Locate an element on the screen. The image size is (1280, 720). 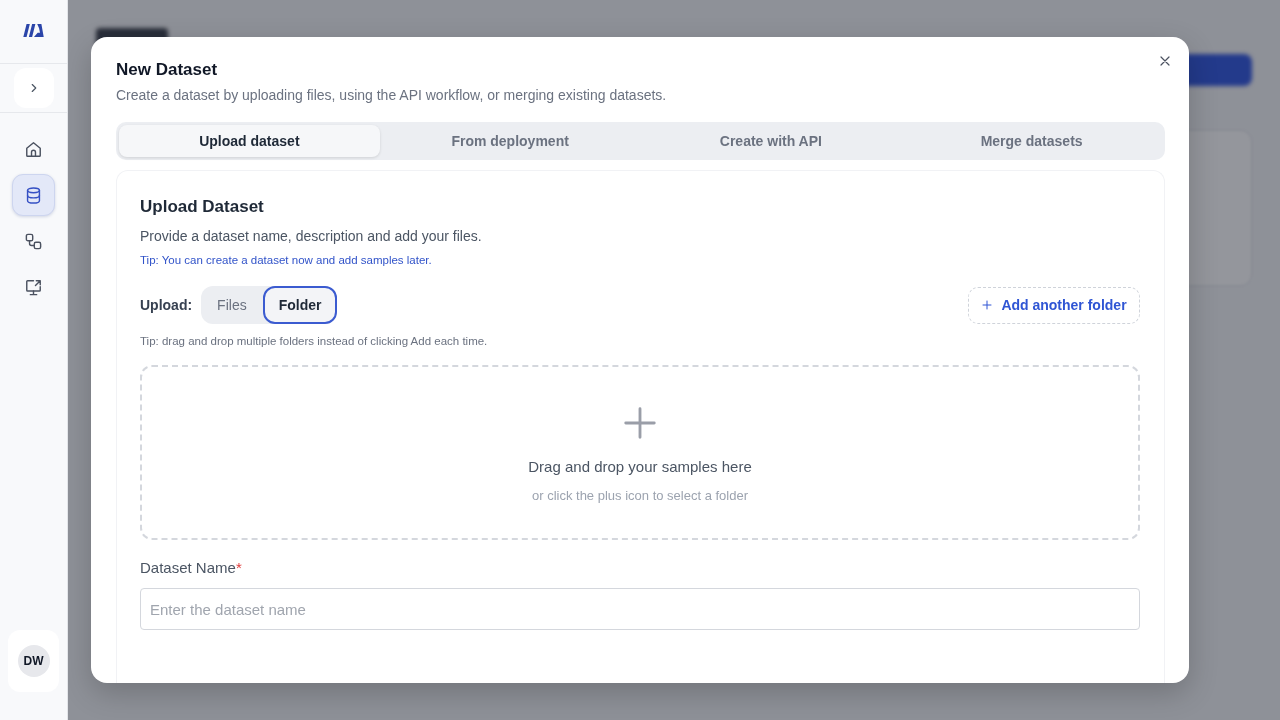
drop-zone-title: Drag and drop your samples here is located at coordinates (640, 467).